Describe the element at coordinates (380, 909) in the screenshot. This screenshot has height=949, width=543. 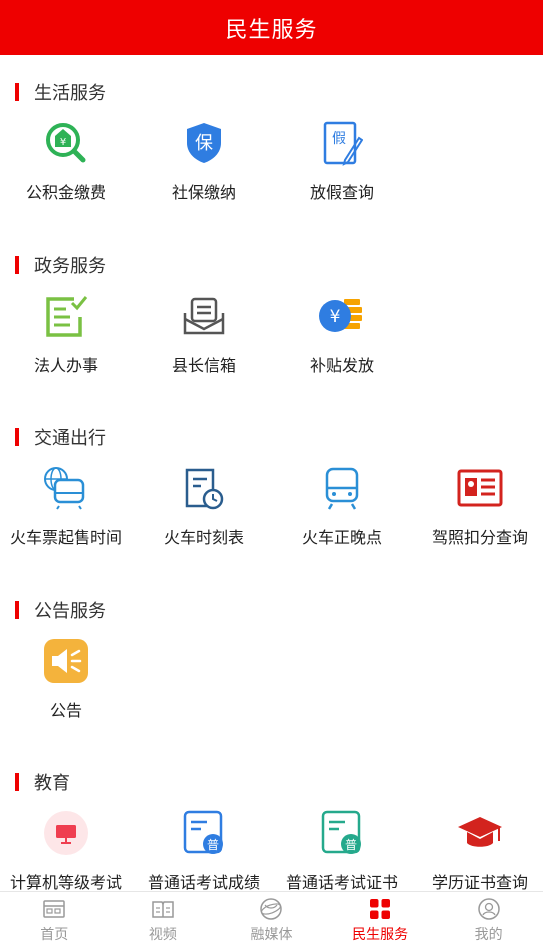
I see `services-grid-icon` at that location.